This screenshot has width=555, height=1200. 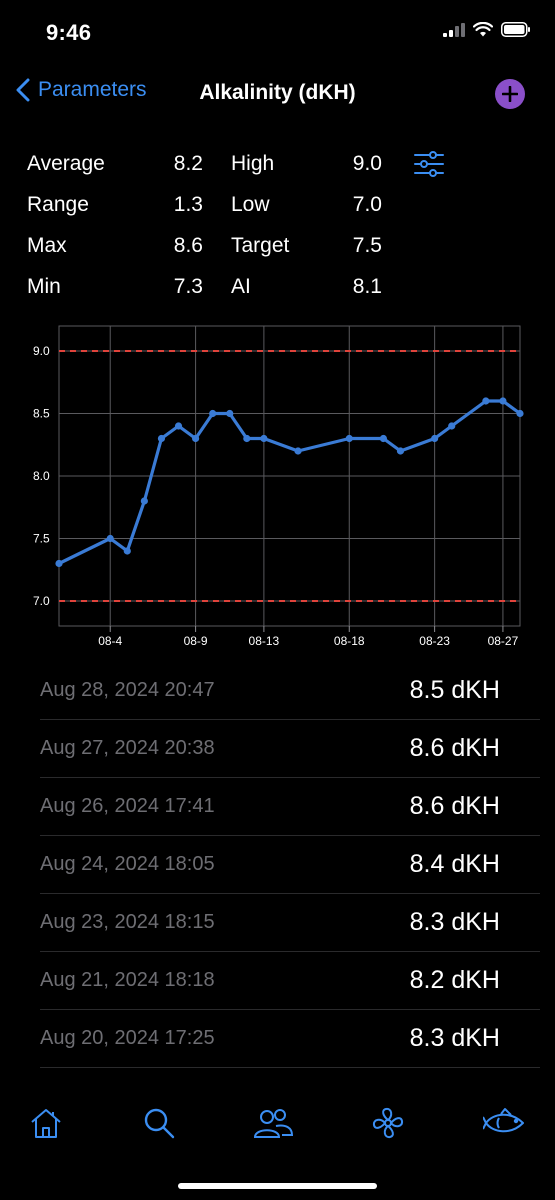 What do you see at coordinates (127, 922) in the screenshot?
I see `reading-date: Aug 23, 2024 18:15` at bounding box center [127, 922].